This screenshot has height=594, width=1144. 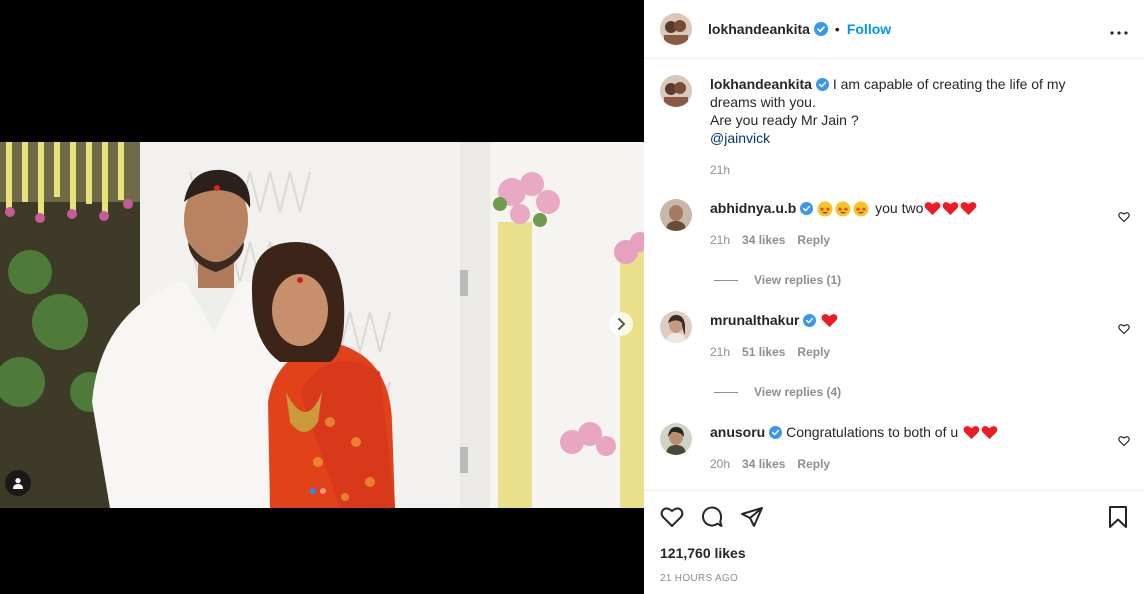 I want to click on more-options-icon, so click(x=1119, y=29).